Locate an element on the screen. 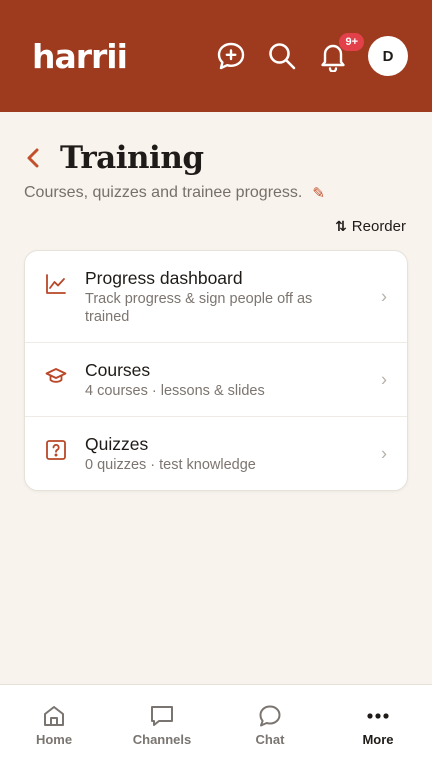 Image resolution: width=432 pixels, height=768 pixels. home-icon is located at coordinates (54, 716).